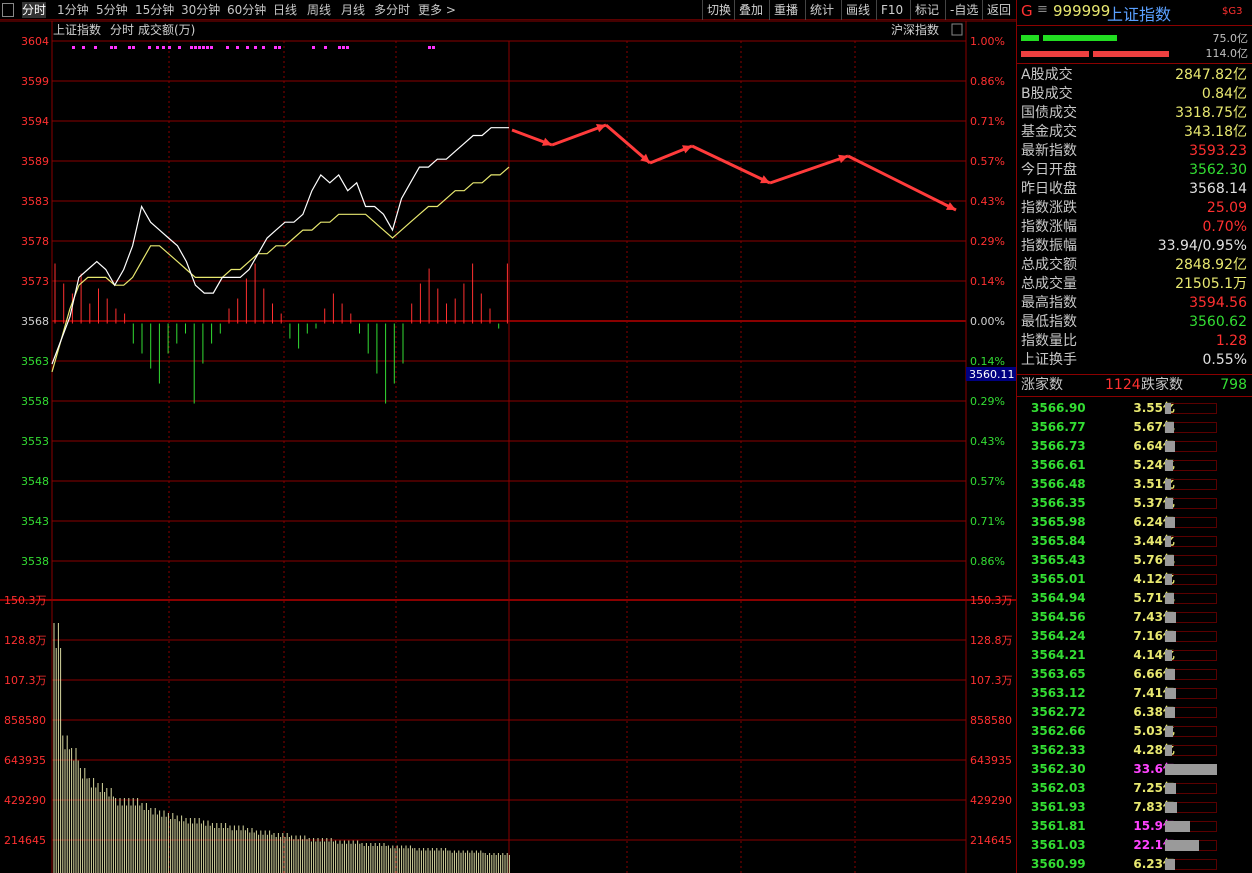 This screenshot has width=1252, height=873. I want to click on order-row: 3564.24 7.16亿, so click(1134, 636).